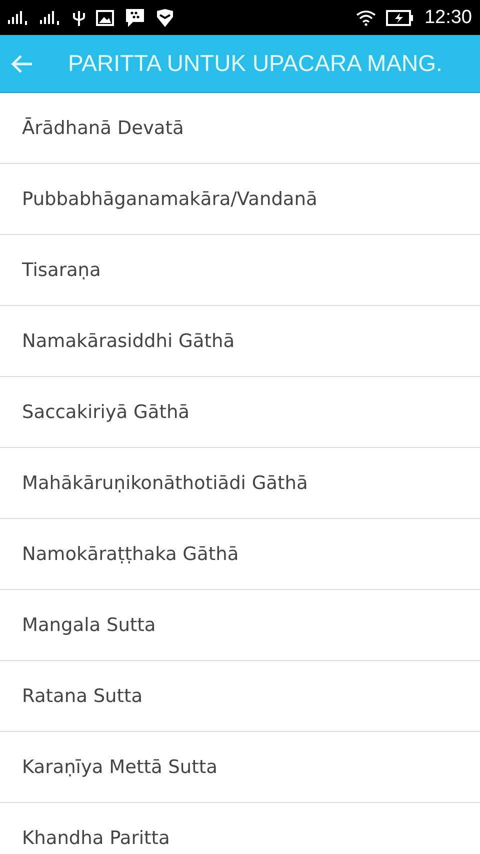  What do you see at coordinates (240, 554) in the screenshot?
I see `list-item: Namokāraṭṭhaka Gāthā` at bounding box center [240, 554].